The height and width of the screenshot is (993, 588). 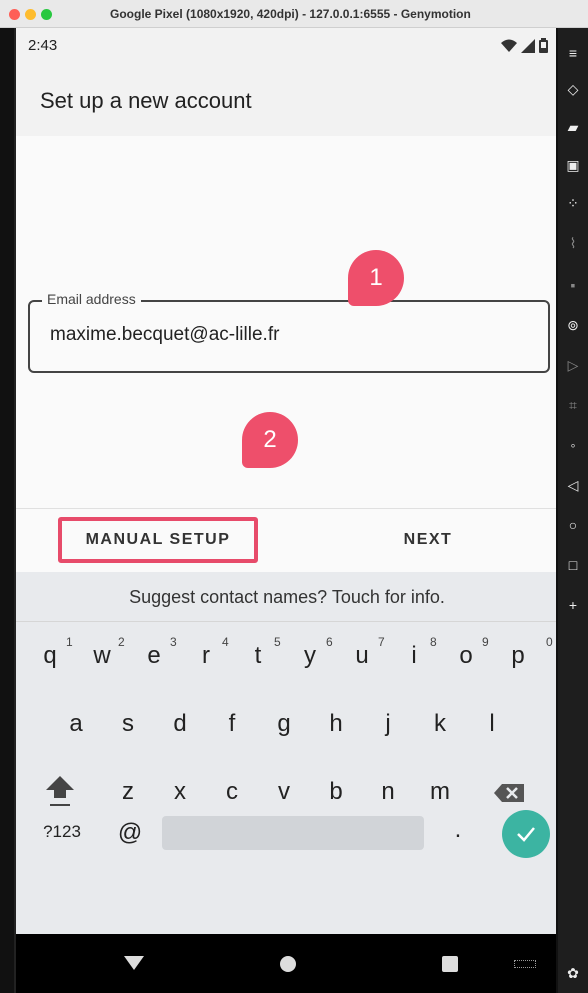 I want to click on app-bar: Set up a new account, so click(x=286, y=100).